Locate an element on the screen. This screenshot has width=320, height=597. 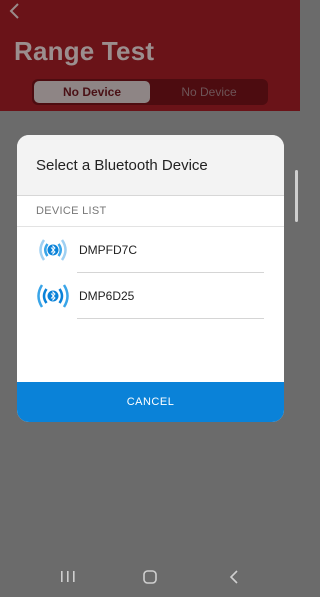
device-segmented-control: No Device No Device is located at coordinates (150, 92).